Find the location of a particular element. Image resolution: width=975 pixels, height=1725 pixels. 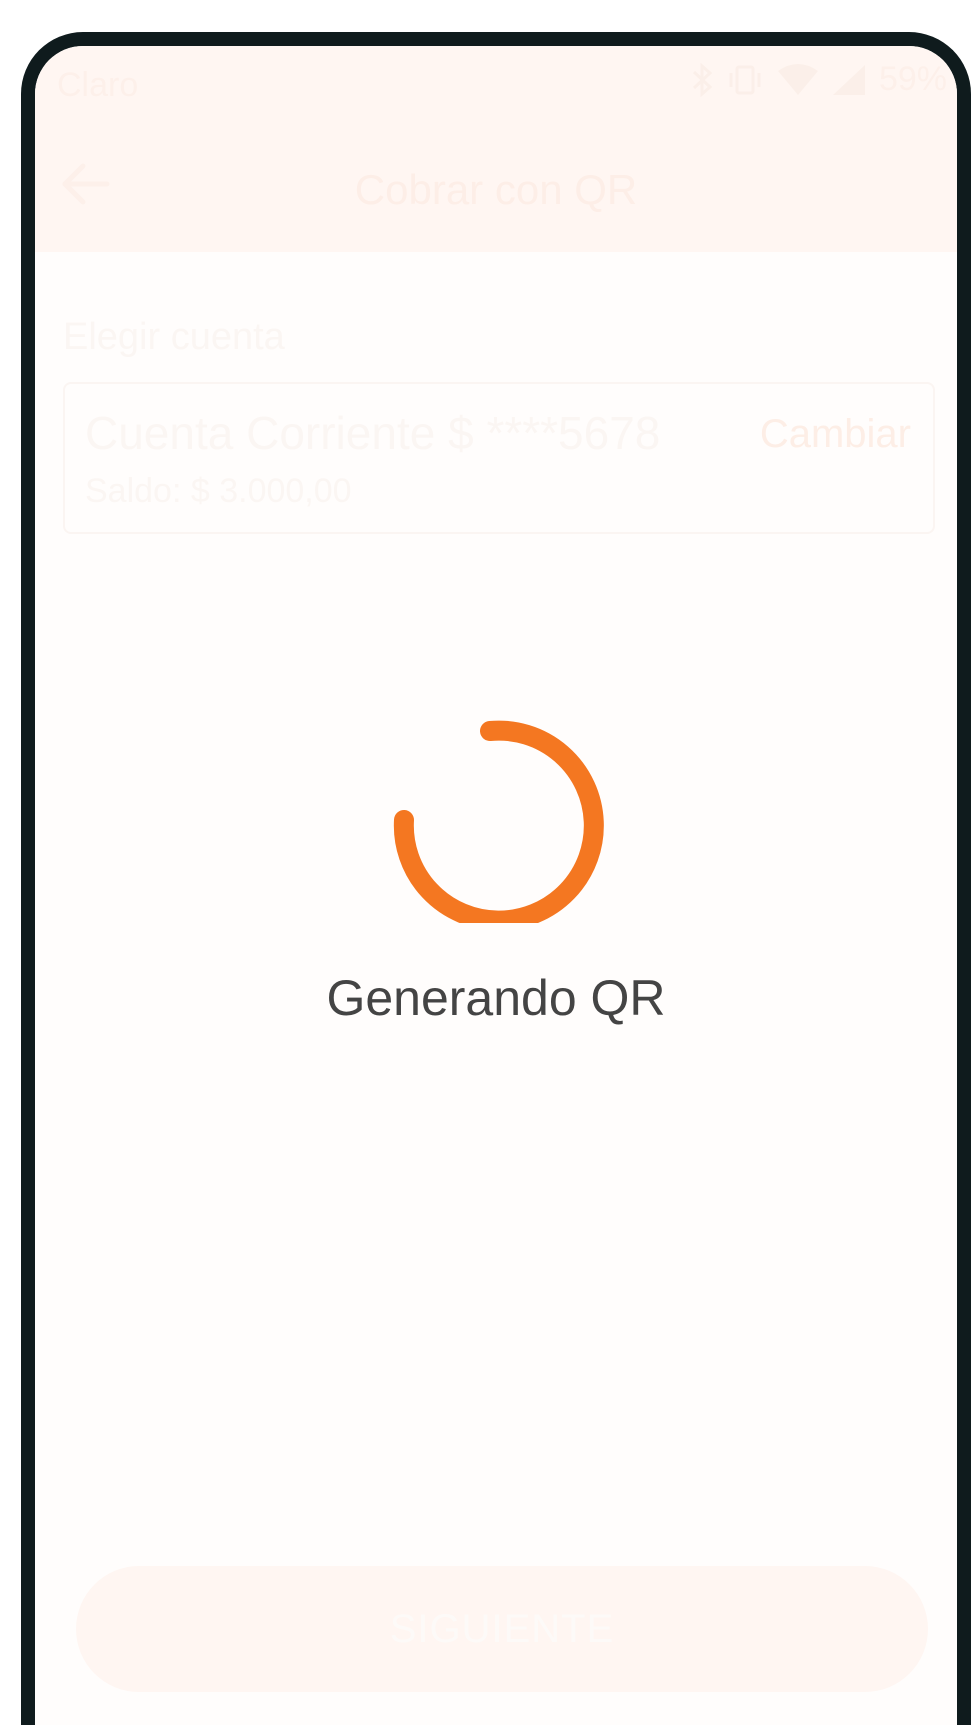

wifi-icon is located at coordinates (798, 80).